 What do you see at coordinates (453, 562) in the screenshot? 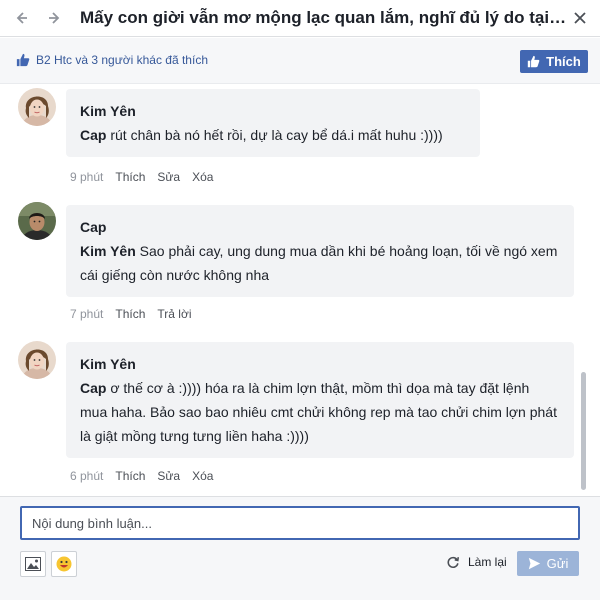
I see `refresh-icon` at bounding box center [453, 562].